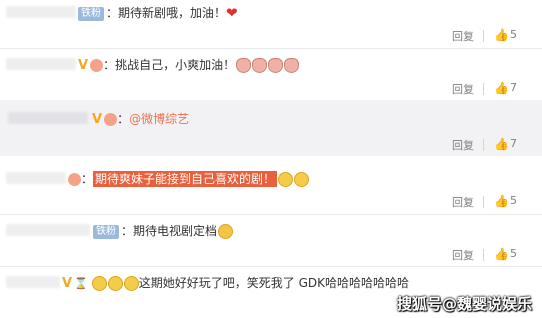 Image resolution: width=542 pixels, height=318 pixels. I want to click on comment-3: V ：@微博综艺, so click(141, 119).